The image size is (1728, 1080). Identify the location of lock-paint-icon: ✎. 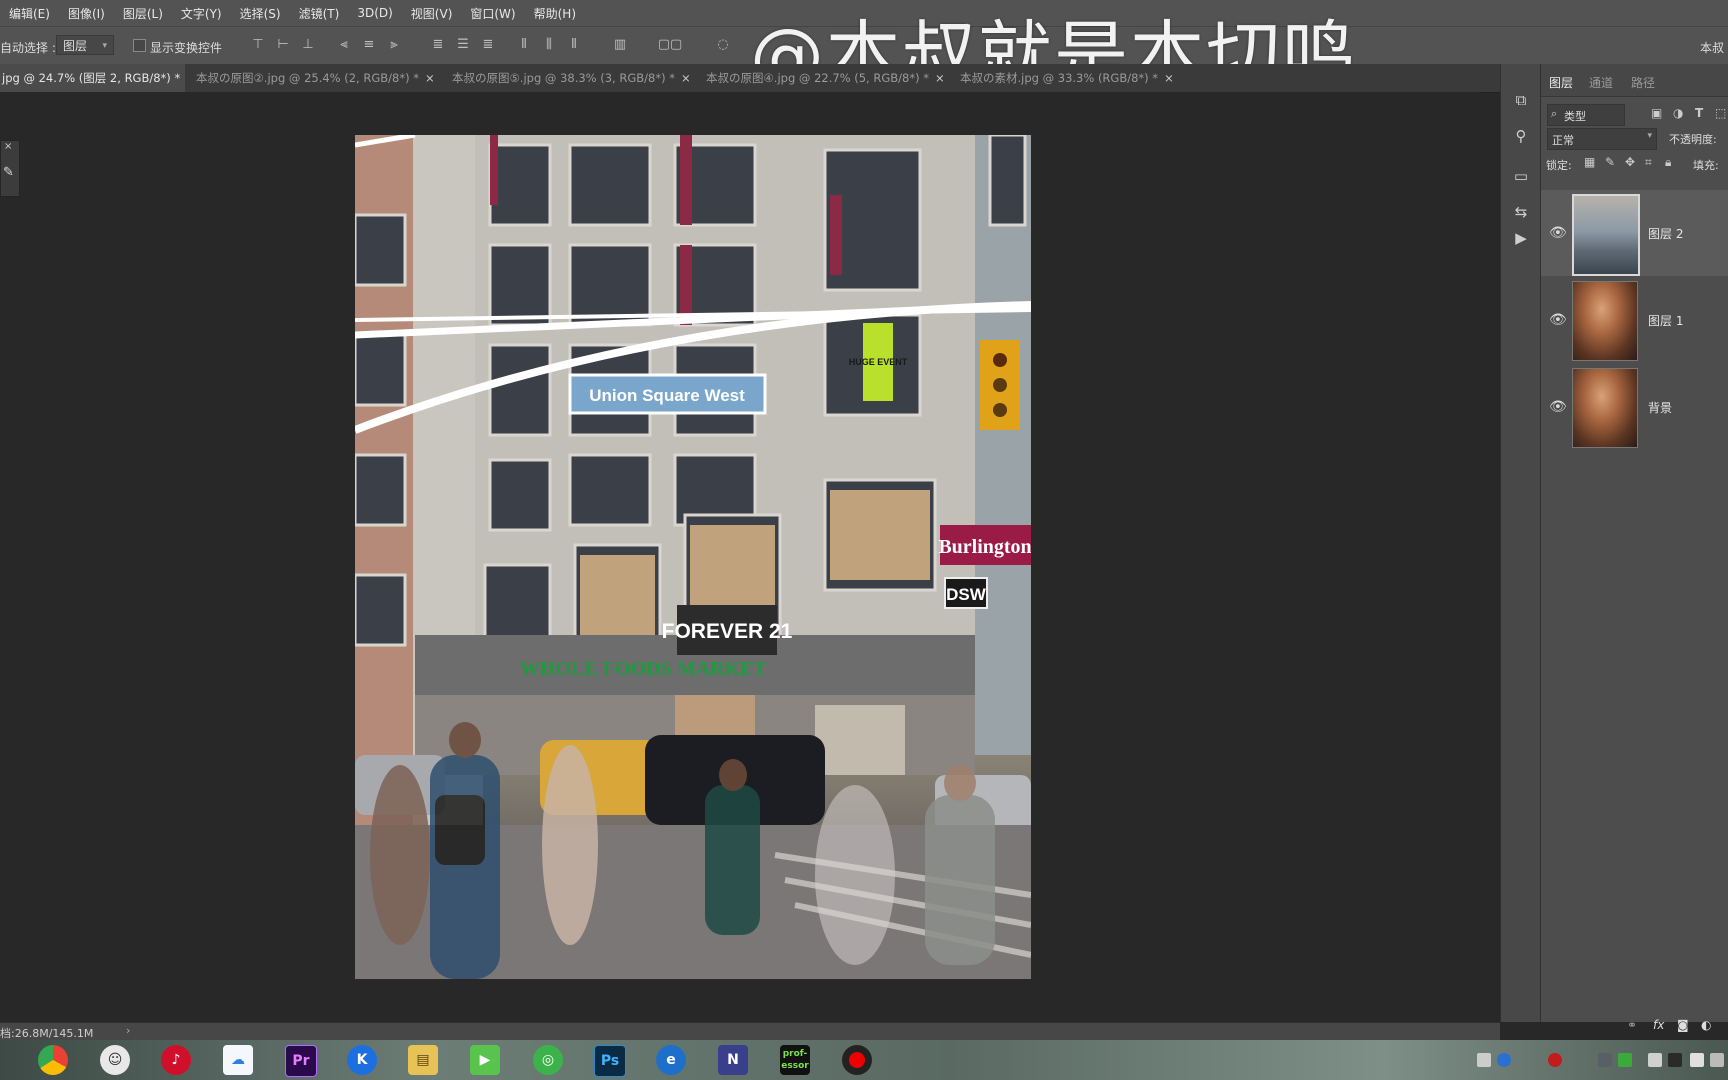
(1610, 162).